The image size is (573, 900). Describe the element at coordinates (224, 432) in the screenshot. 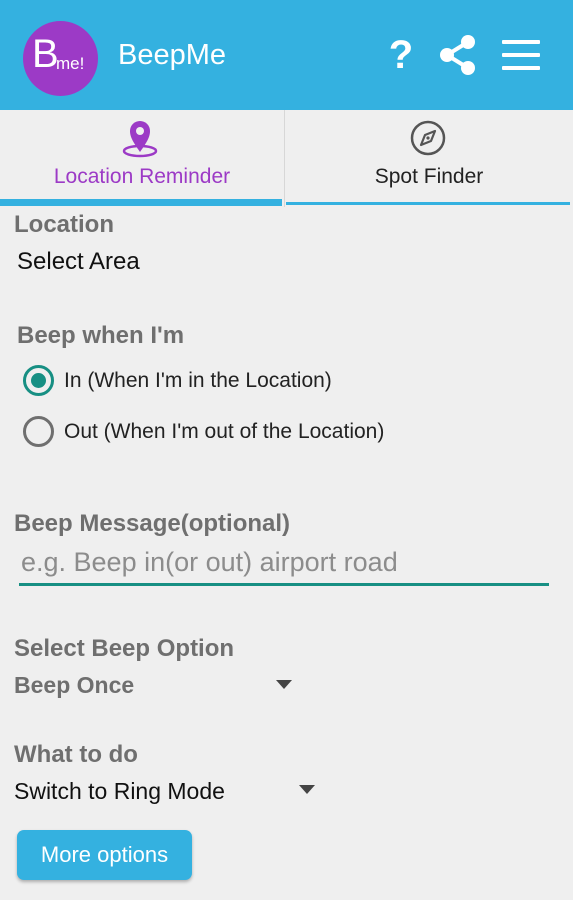

I see `radio-out-label: Out (When I'm out of the Location)` at that location.